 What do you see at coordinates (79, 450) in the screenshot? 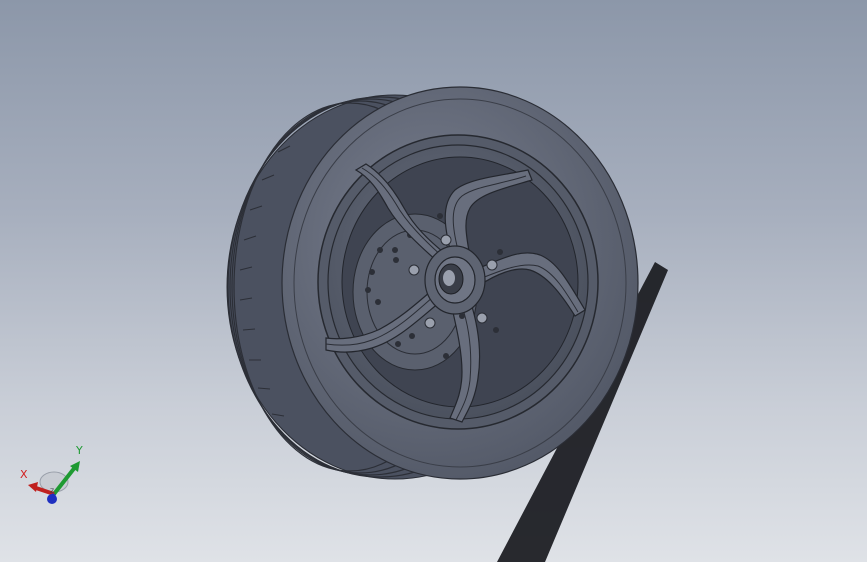
I see `axis-y-label: Y` at bounding box center [79, 450].